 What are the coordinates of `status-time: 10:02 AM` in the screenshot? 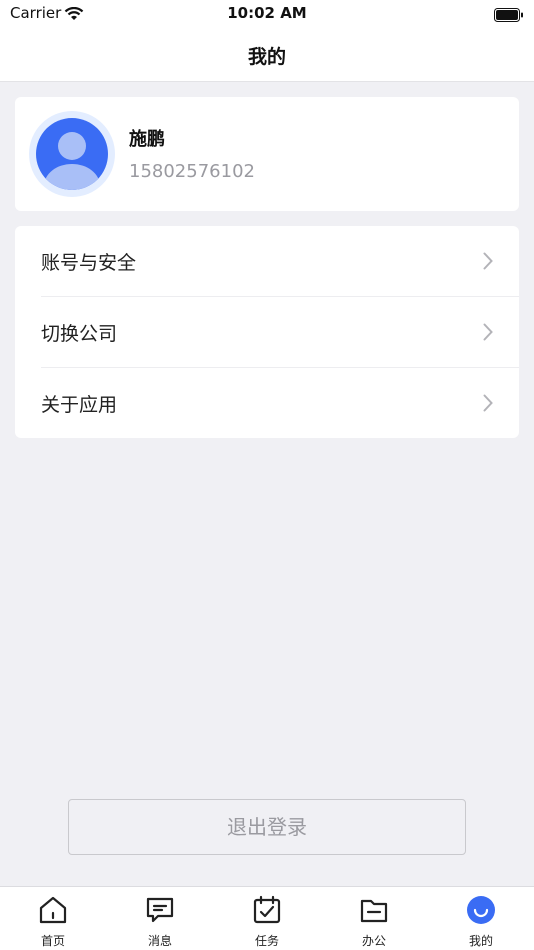 It's located at (267, 13).